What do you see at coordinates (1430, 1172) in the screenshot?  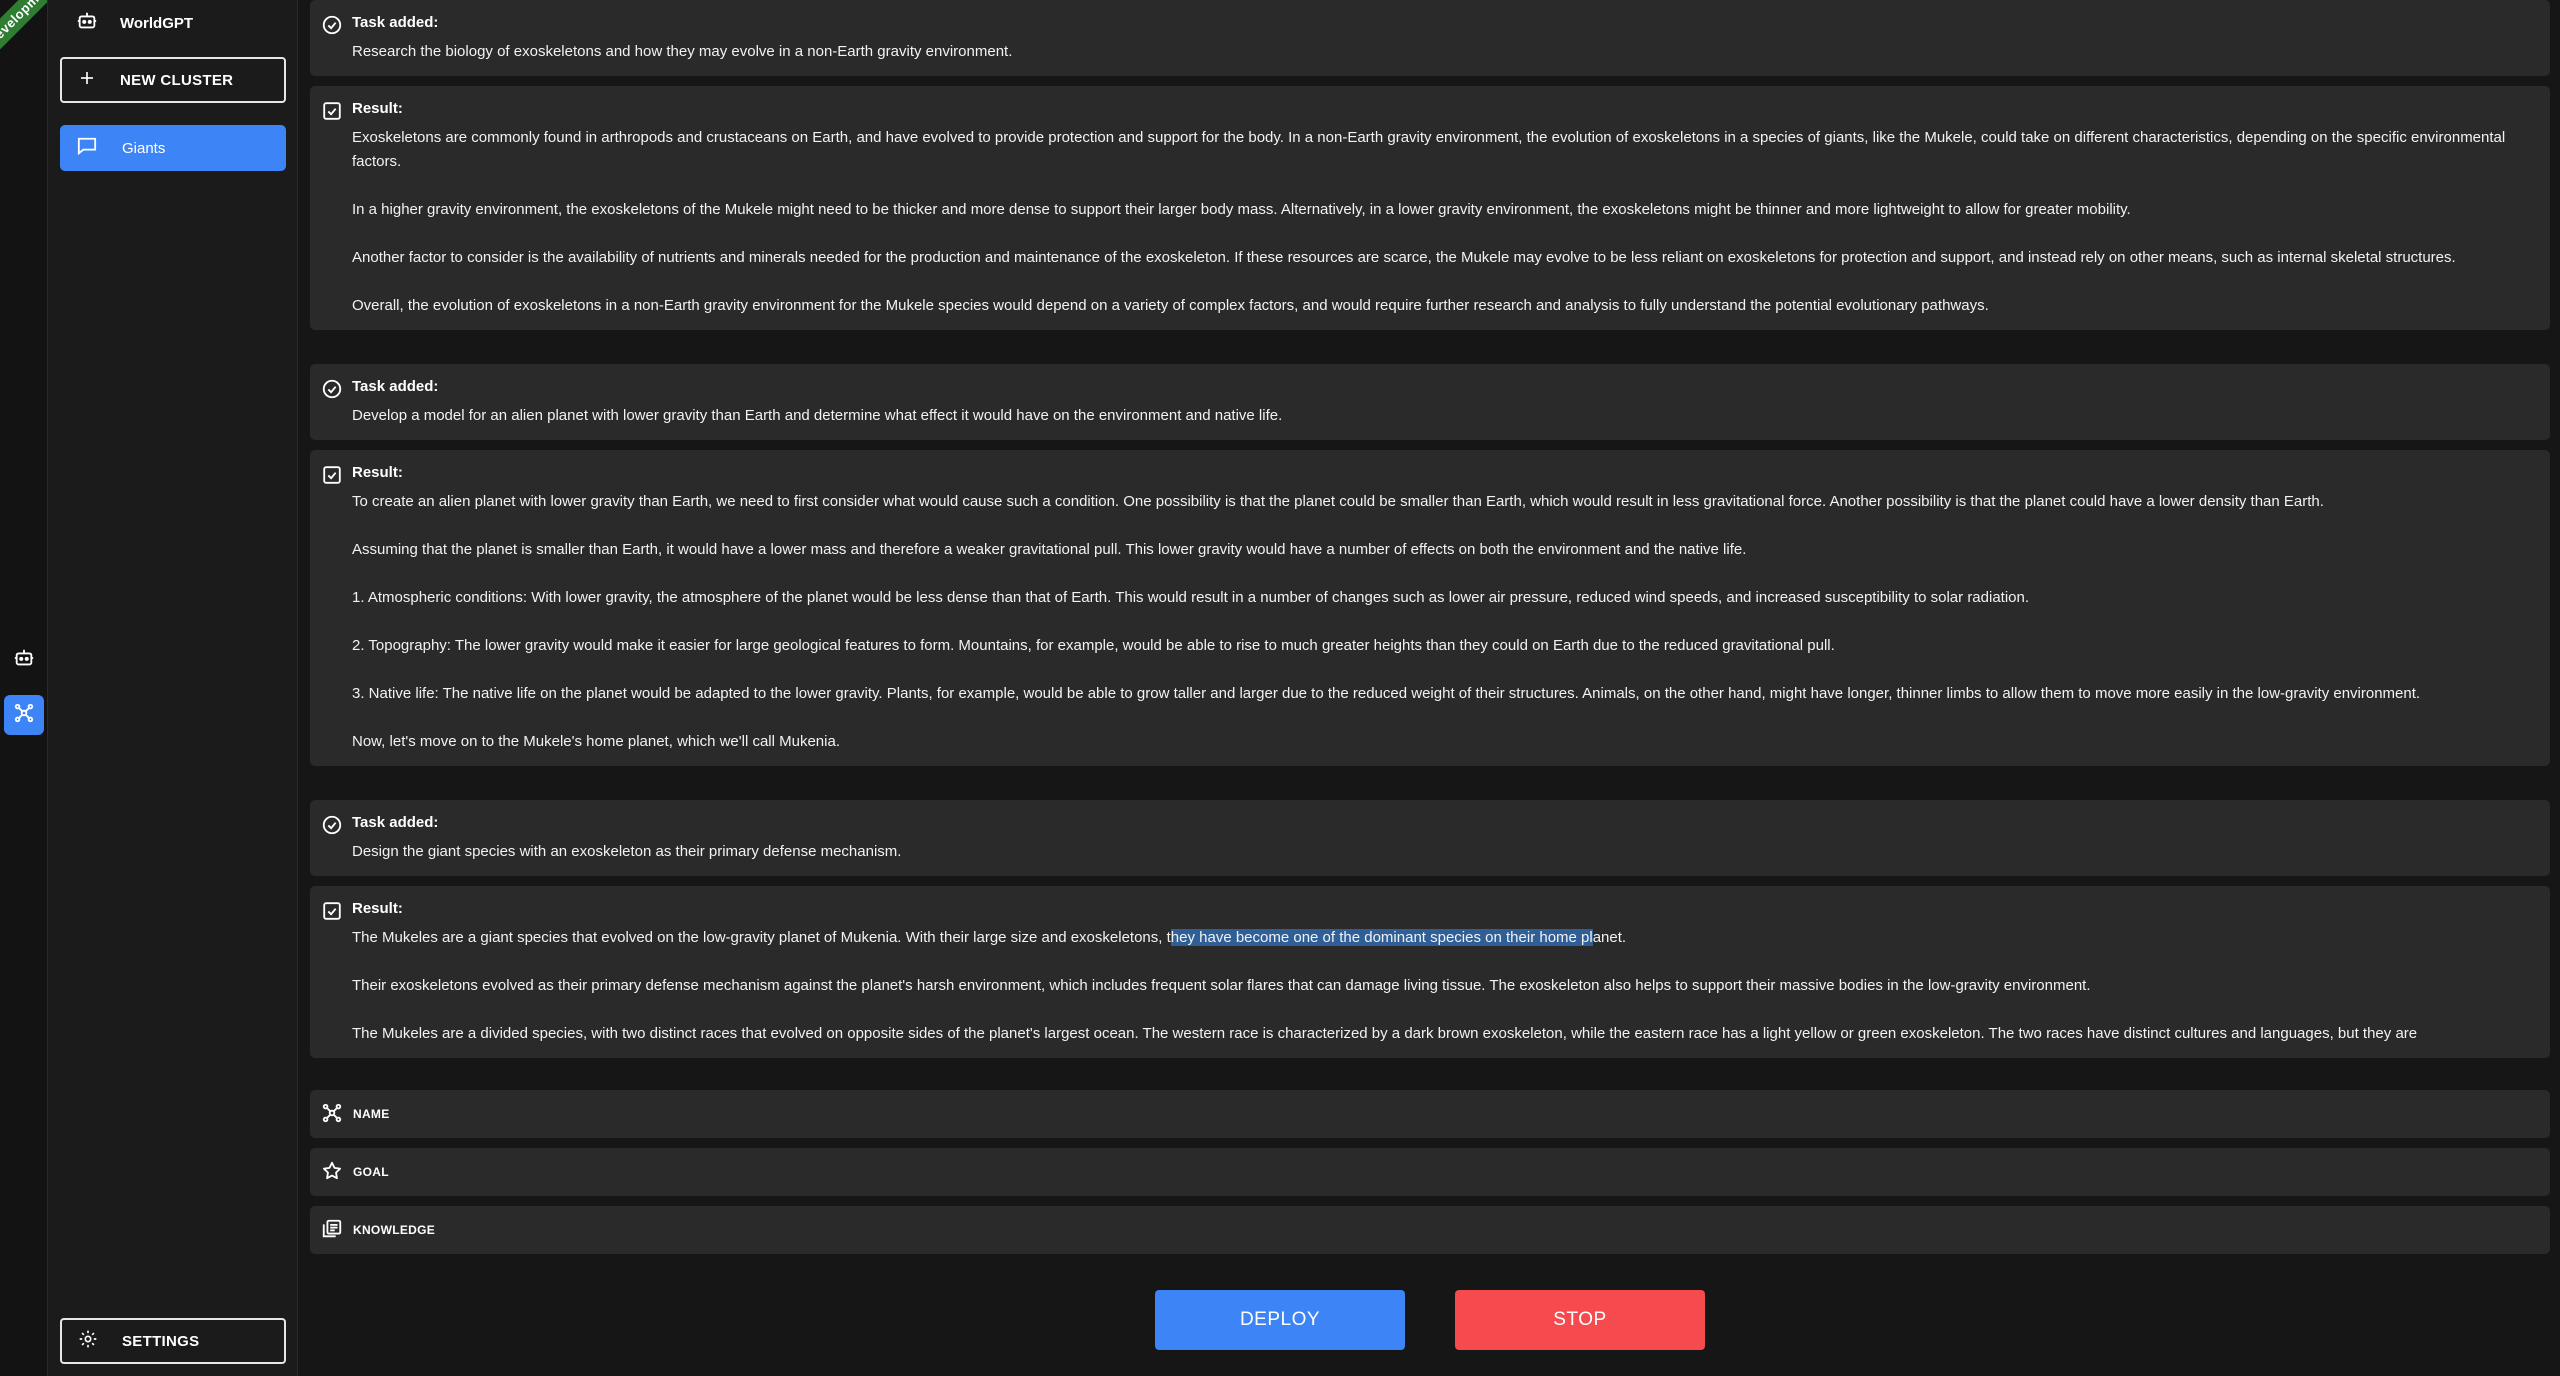 I see `goal-field: GOAL` at bounding box center [1430, 1172].